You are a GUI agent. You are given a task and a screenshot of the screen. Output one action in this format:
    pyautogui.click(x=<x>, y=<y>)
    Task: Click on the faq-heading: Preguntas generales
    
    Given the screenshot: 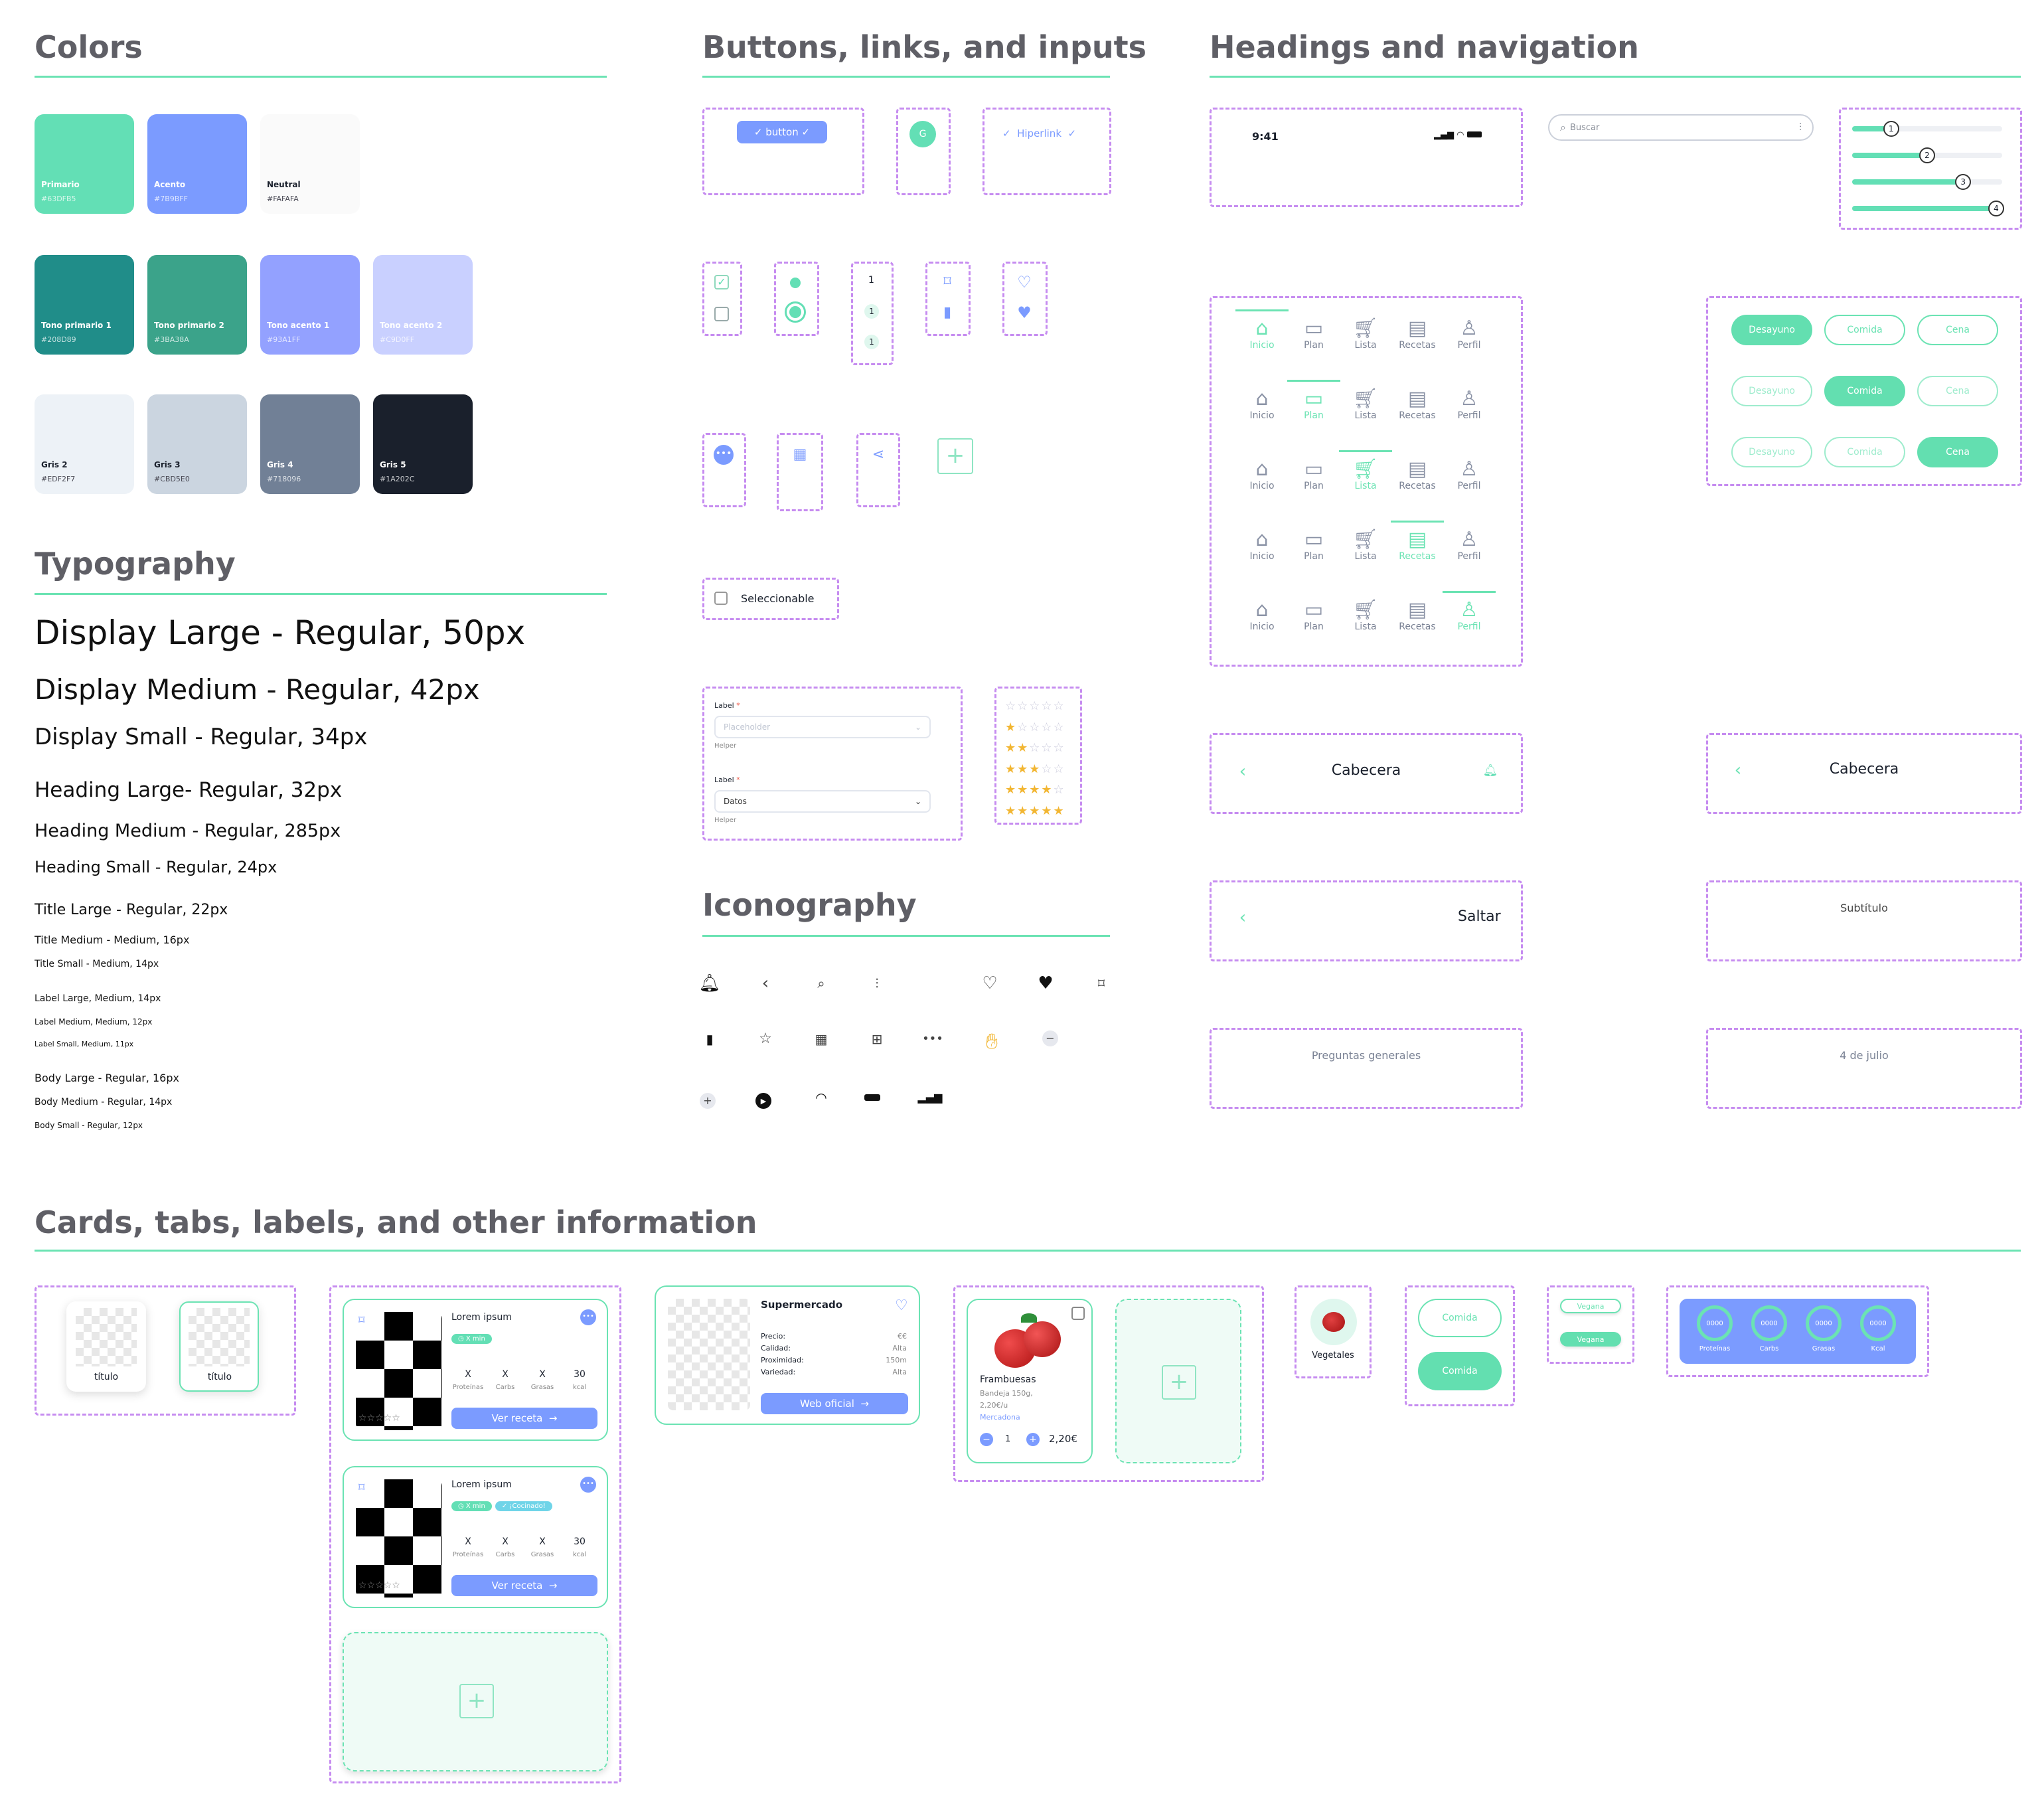 What is the action you would take?
    pyautogui.click(x=1366, y=1055)
    